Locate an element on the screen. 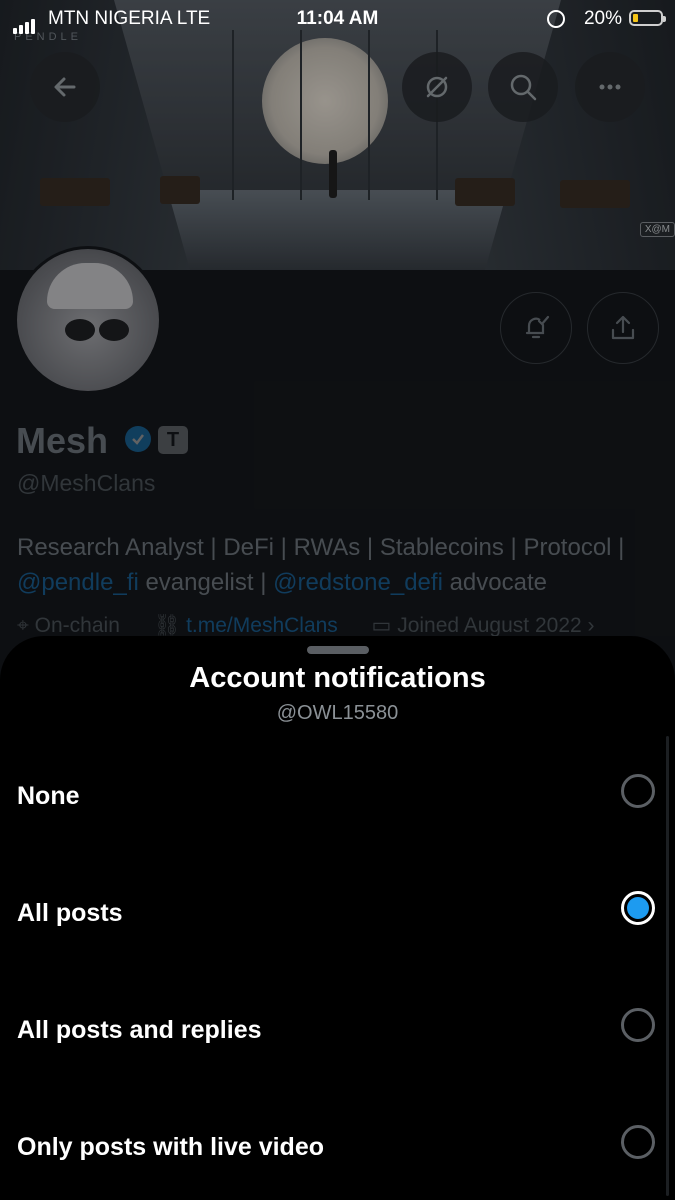 The width and height of the screenshot is (675, 1200). option-none: None is located at coordinates (337, 796).